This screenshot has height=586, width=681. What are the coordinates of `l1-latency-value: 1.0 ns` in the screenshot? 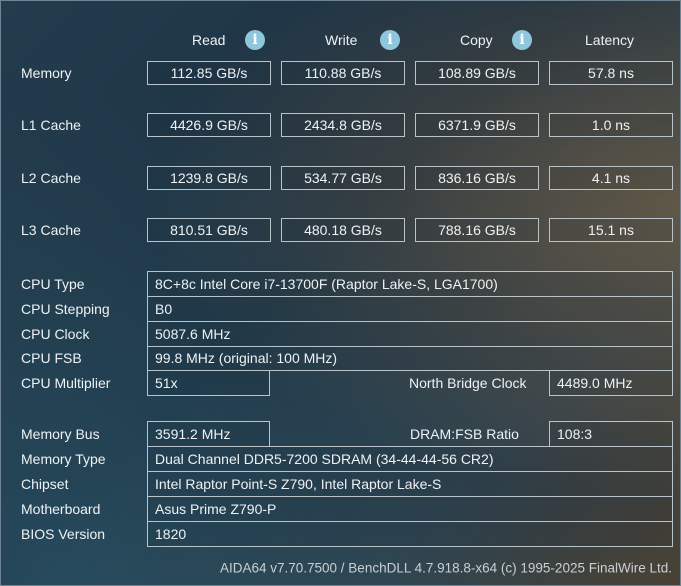 It's located at (611, 125).